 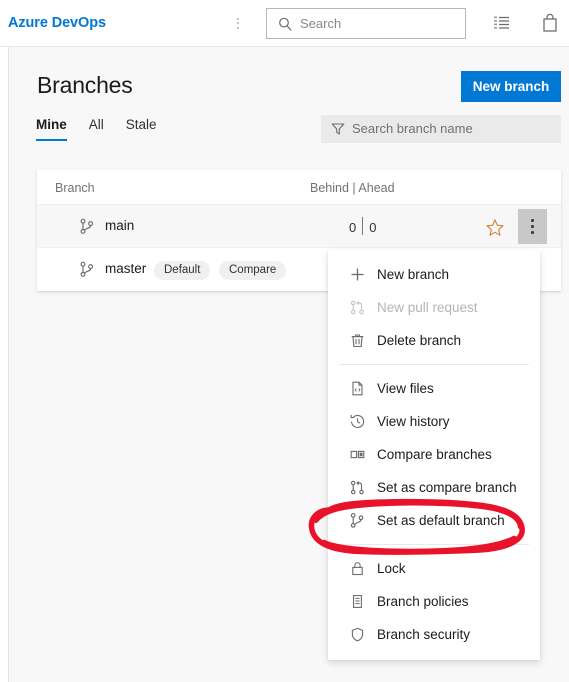 What do you see at coordinates (357, 274) in the screenshot?
I see `plus-icon` at bounding box center [357, 274].